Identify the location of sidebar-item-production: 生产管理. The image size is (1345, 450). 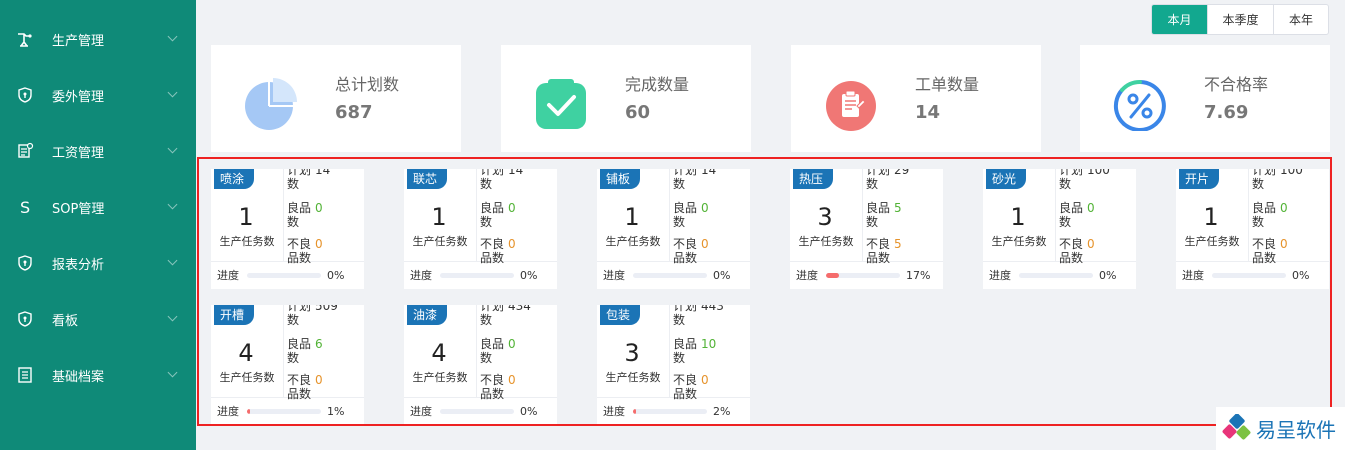
(98, 39).